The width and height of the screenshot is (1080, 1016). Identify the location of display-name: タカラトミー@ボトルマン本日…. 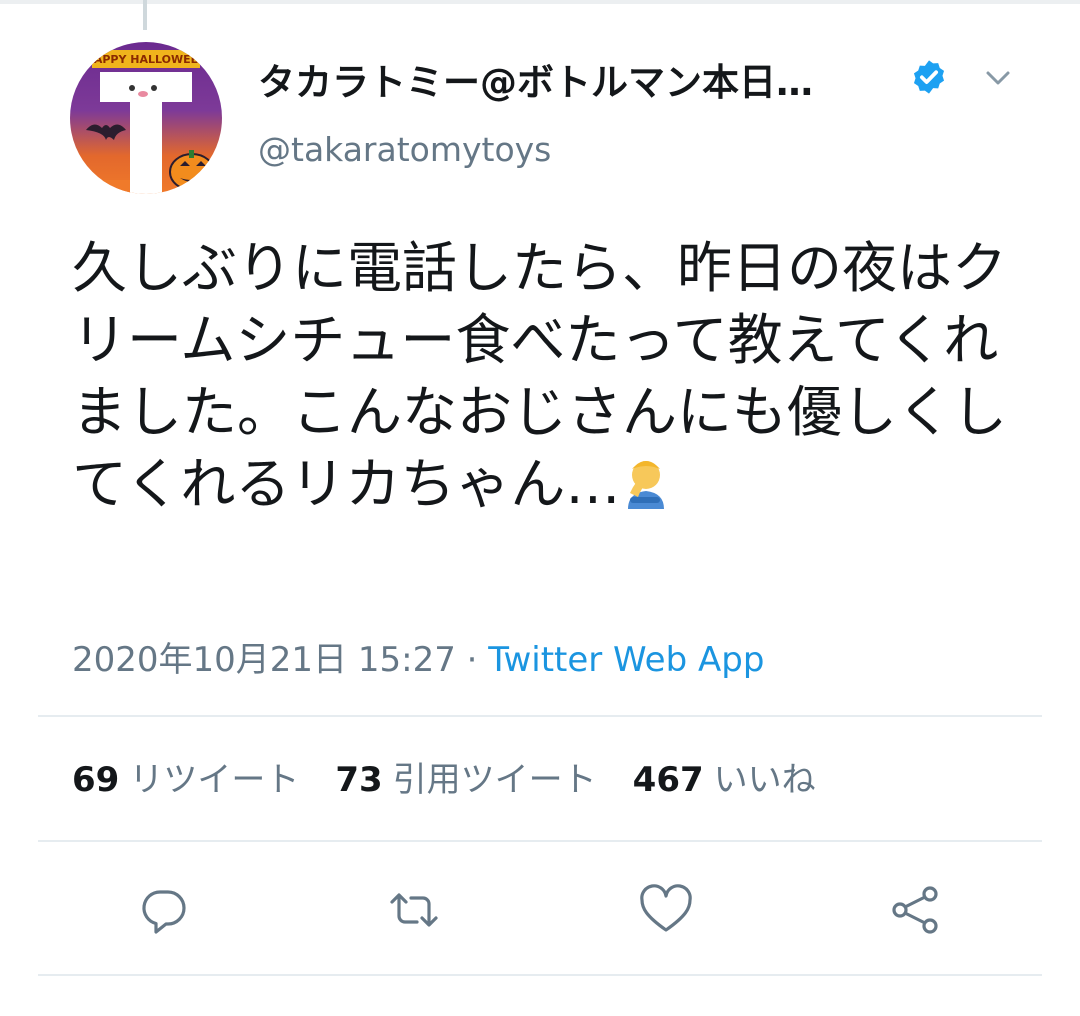
(535, 79).